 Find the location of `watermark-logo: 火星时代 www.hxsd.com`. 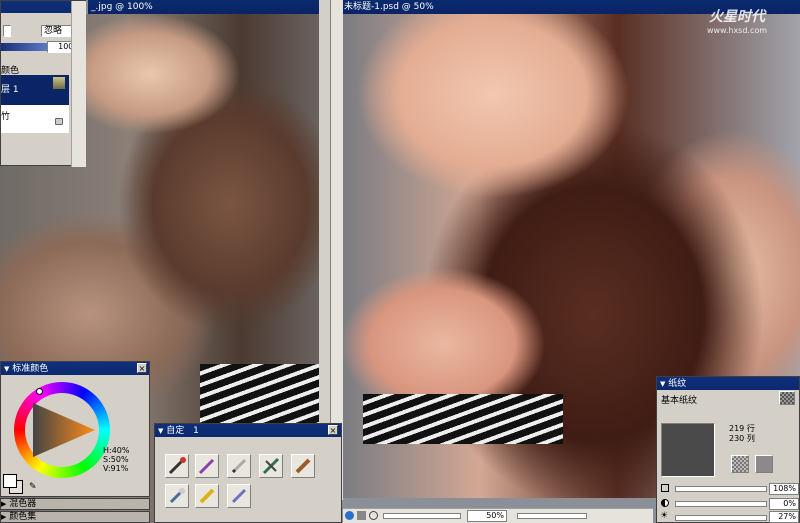

watermark-logo: 火星时代 www.hxsd.com is located at coordinates (737, 21).